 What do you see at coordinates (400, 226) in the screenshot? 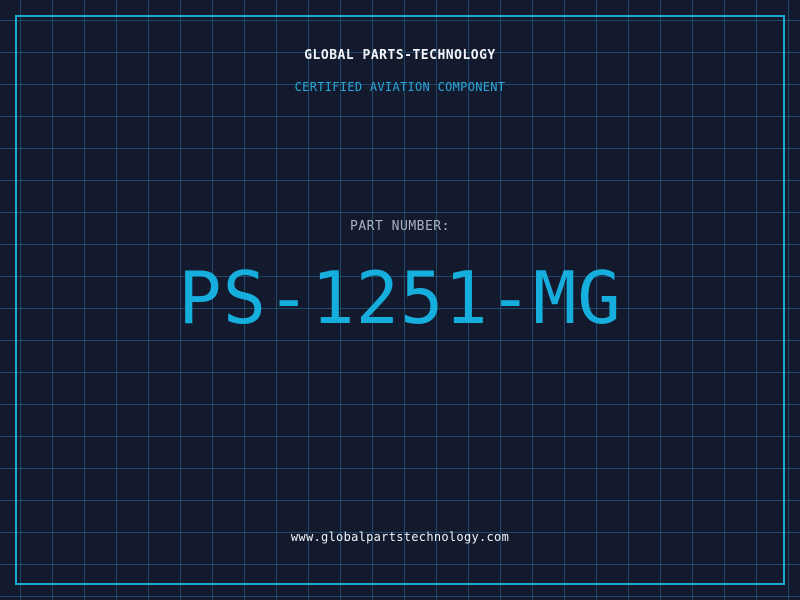
I see `part-number-label: PART NUMBER:` at bounding box center [400, 226].